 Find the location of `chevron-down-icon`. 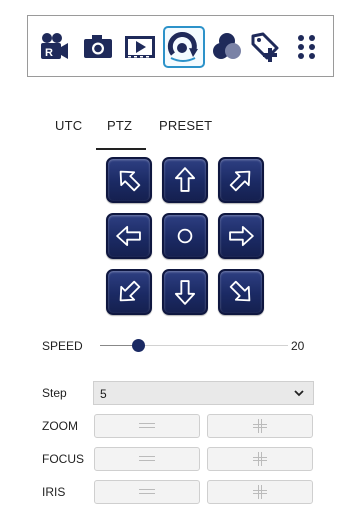

chevron-down-icon is located at coordinates (299, 393).